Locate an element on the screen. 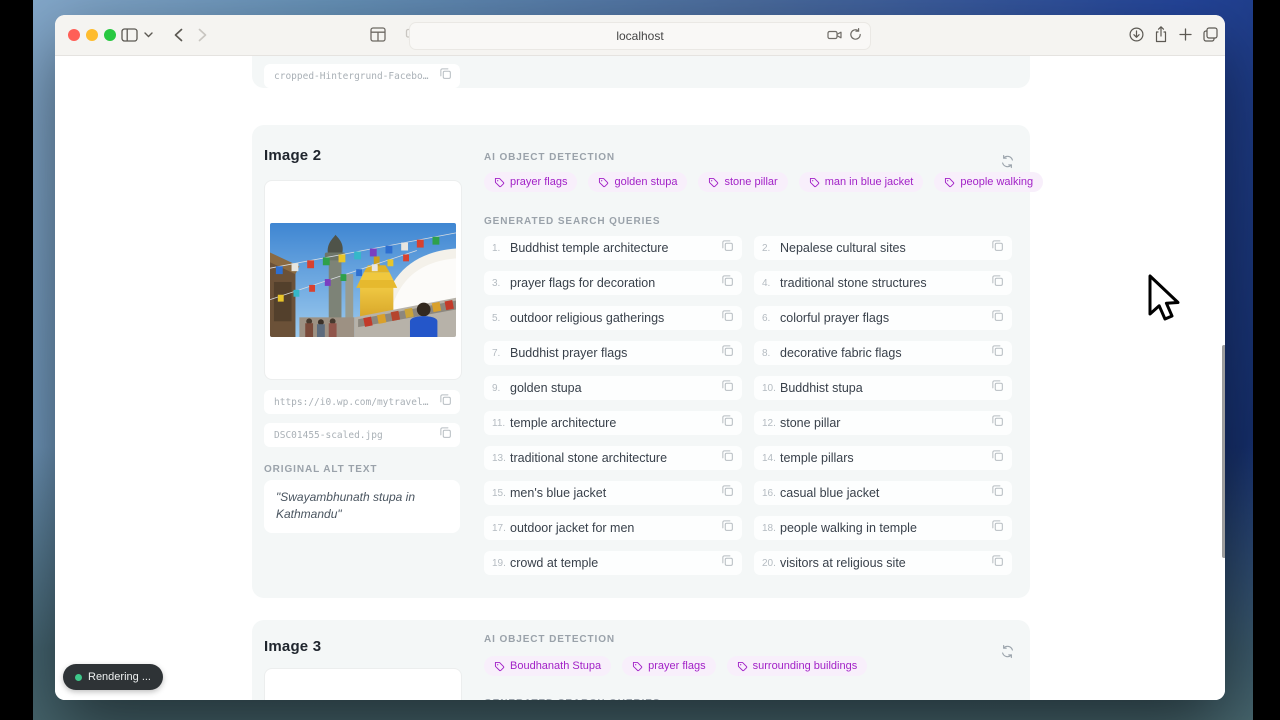  query-number: 11. is located at coordinates (499, 423).